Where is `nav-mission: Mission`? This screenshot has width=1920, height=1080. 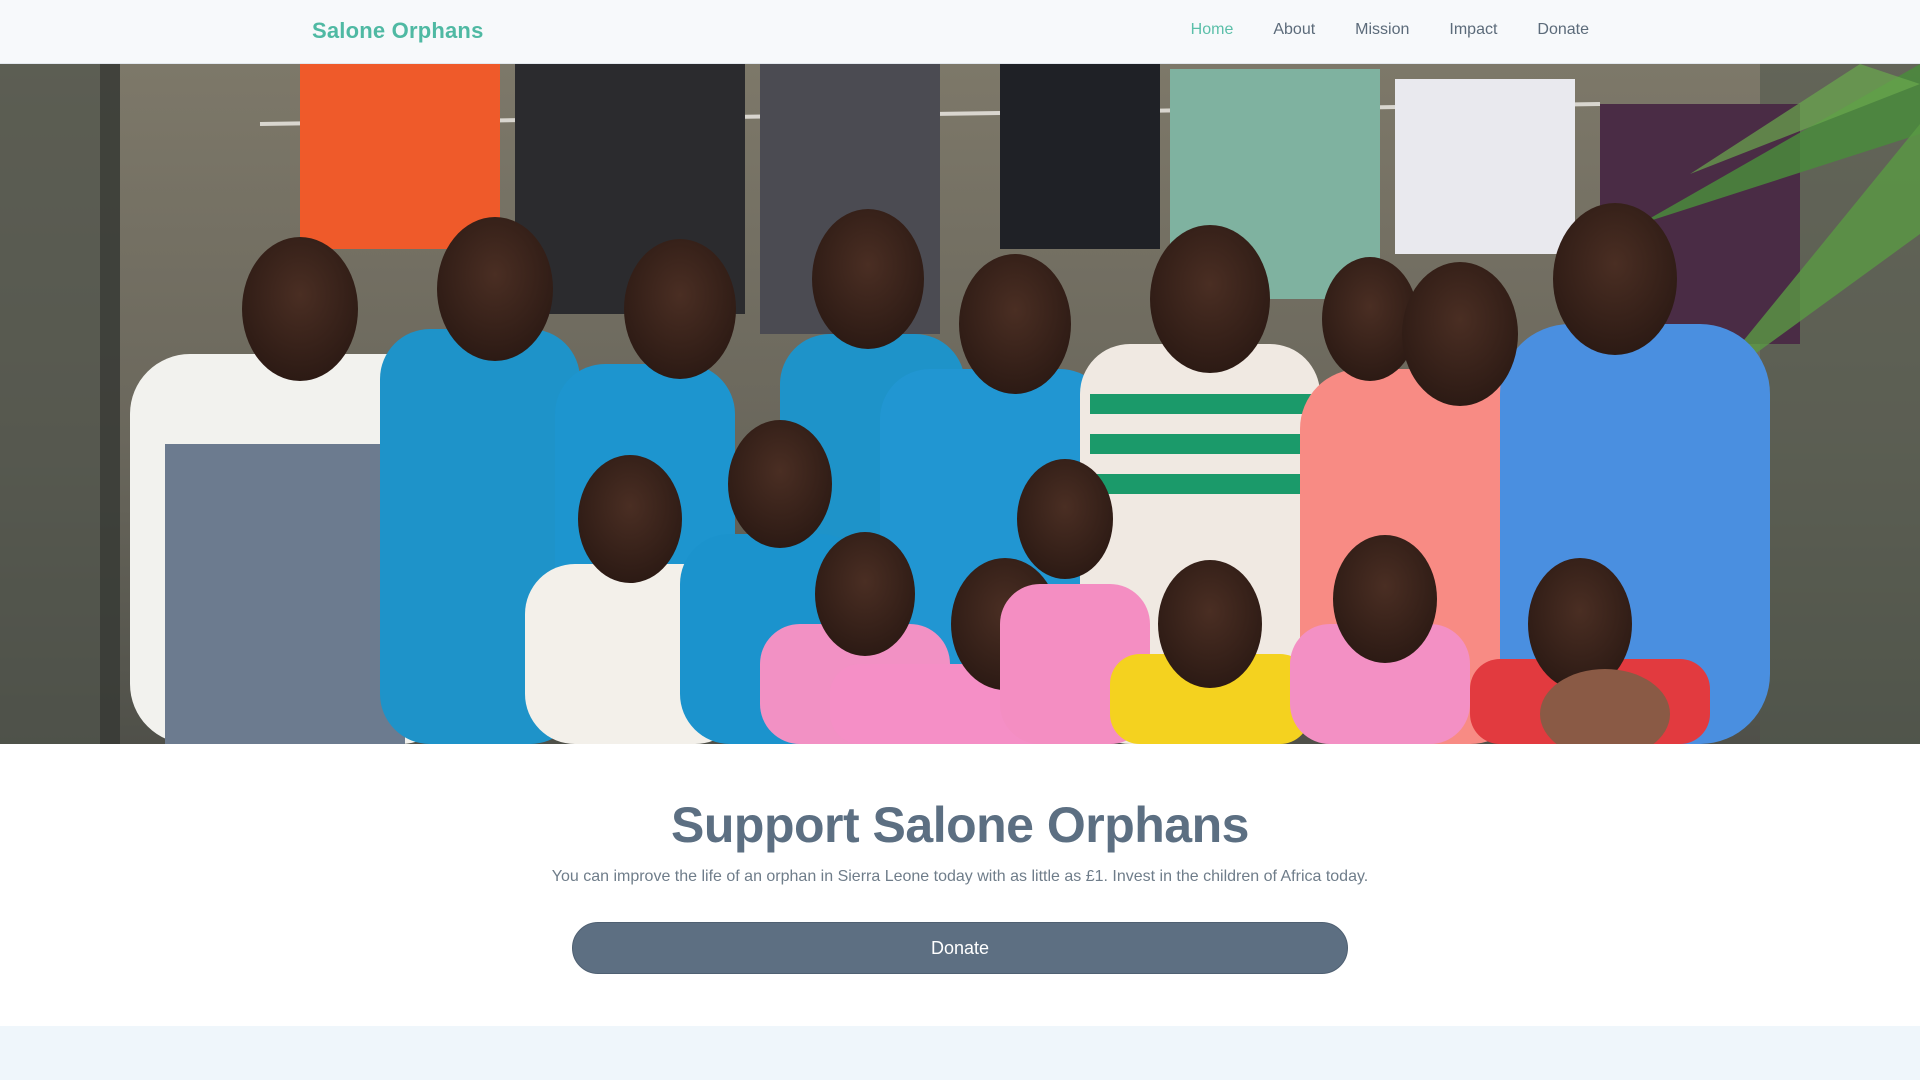 nav-mission: Mission is located at coordinates (1382, 30).